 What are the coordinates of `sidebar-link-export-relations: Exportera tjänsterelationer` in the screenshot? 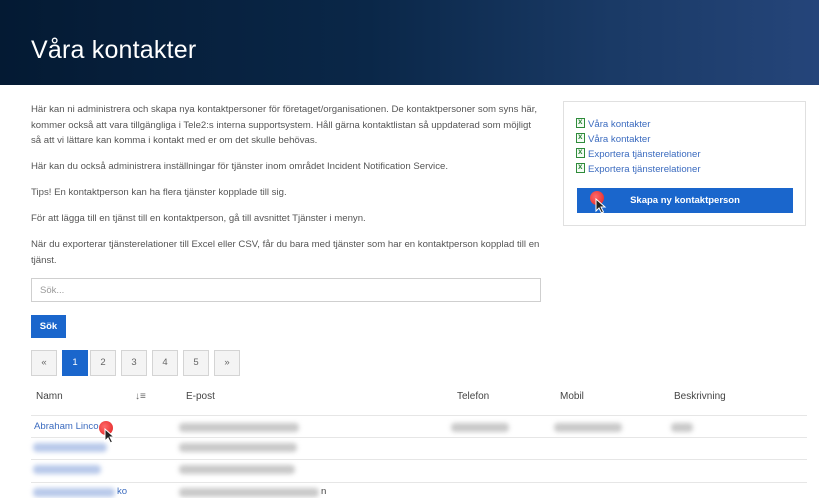 It's located at (638, 153).